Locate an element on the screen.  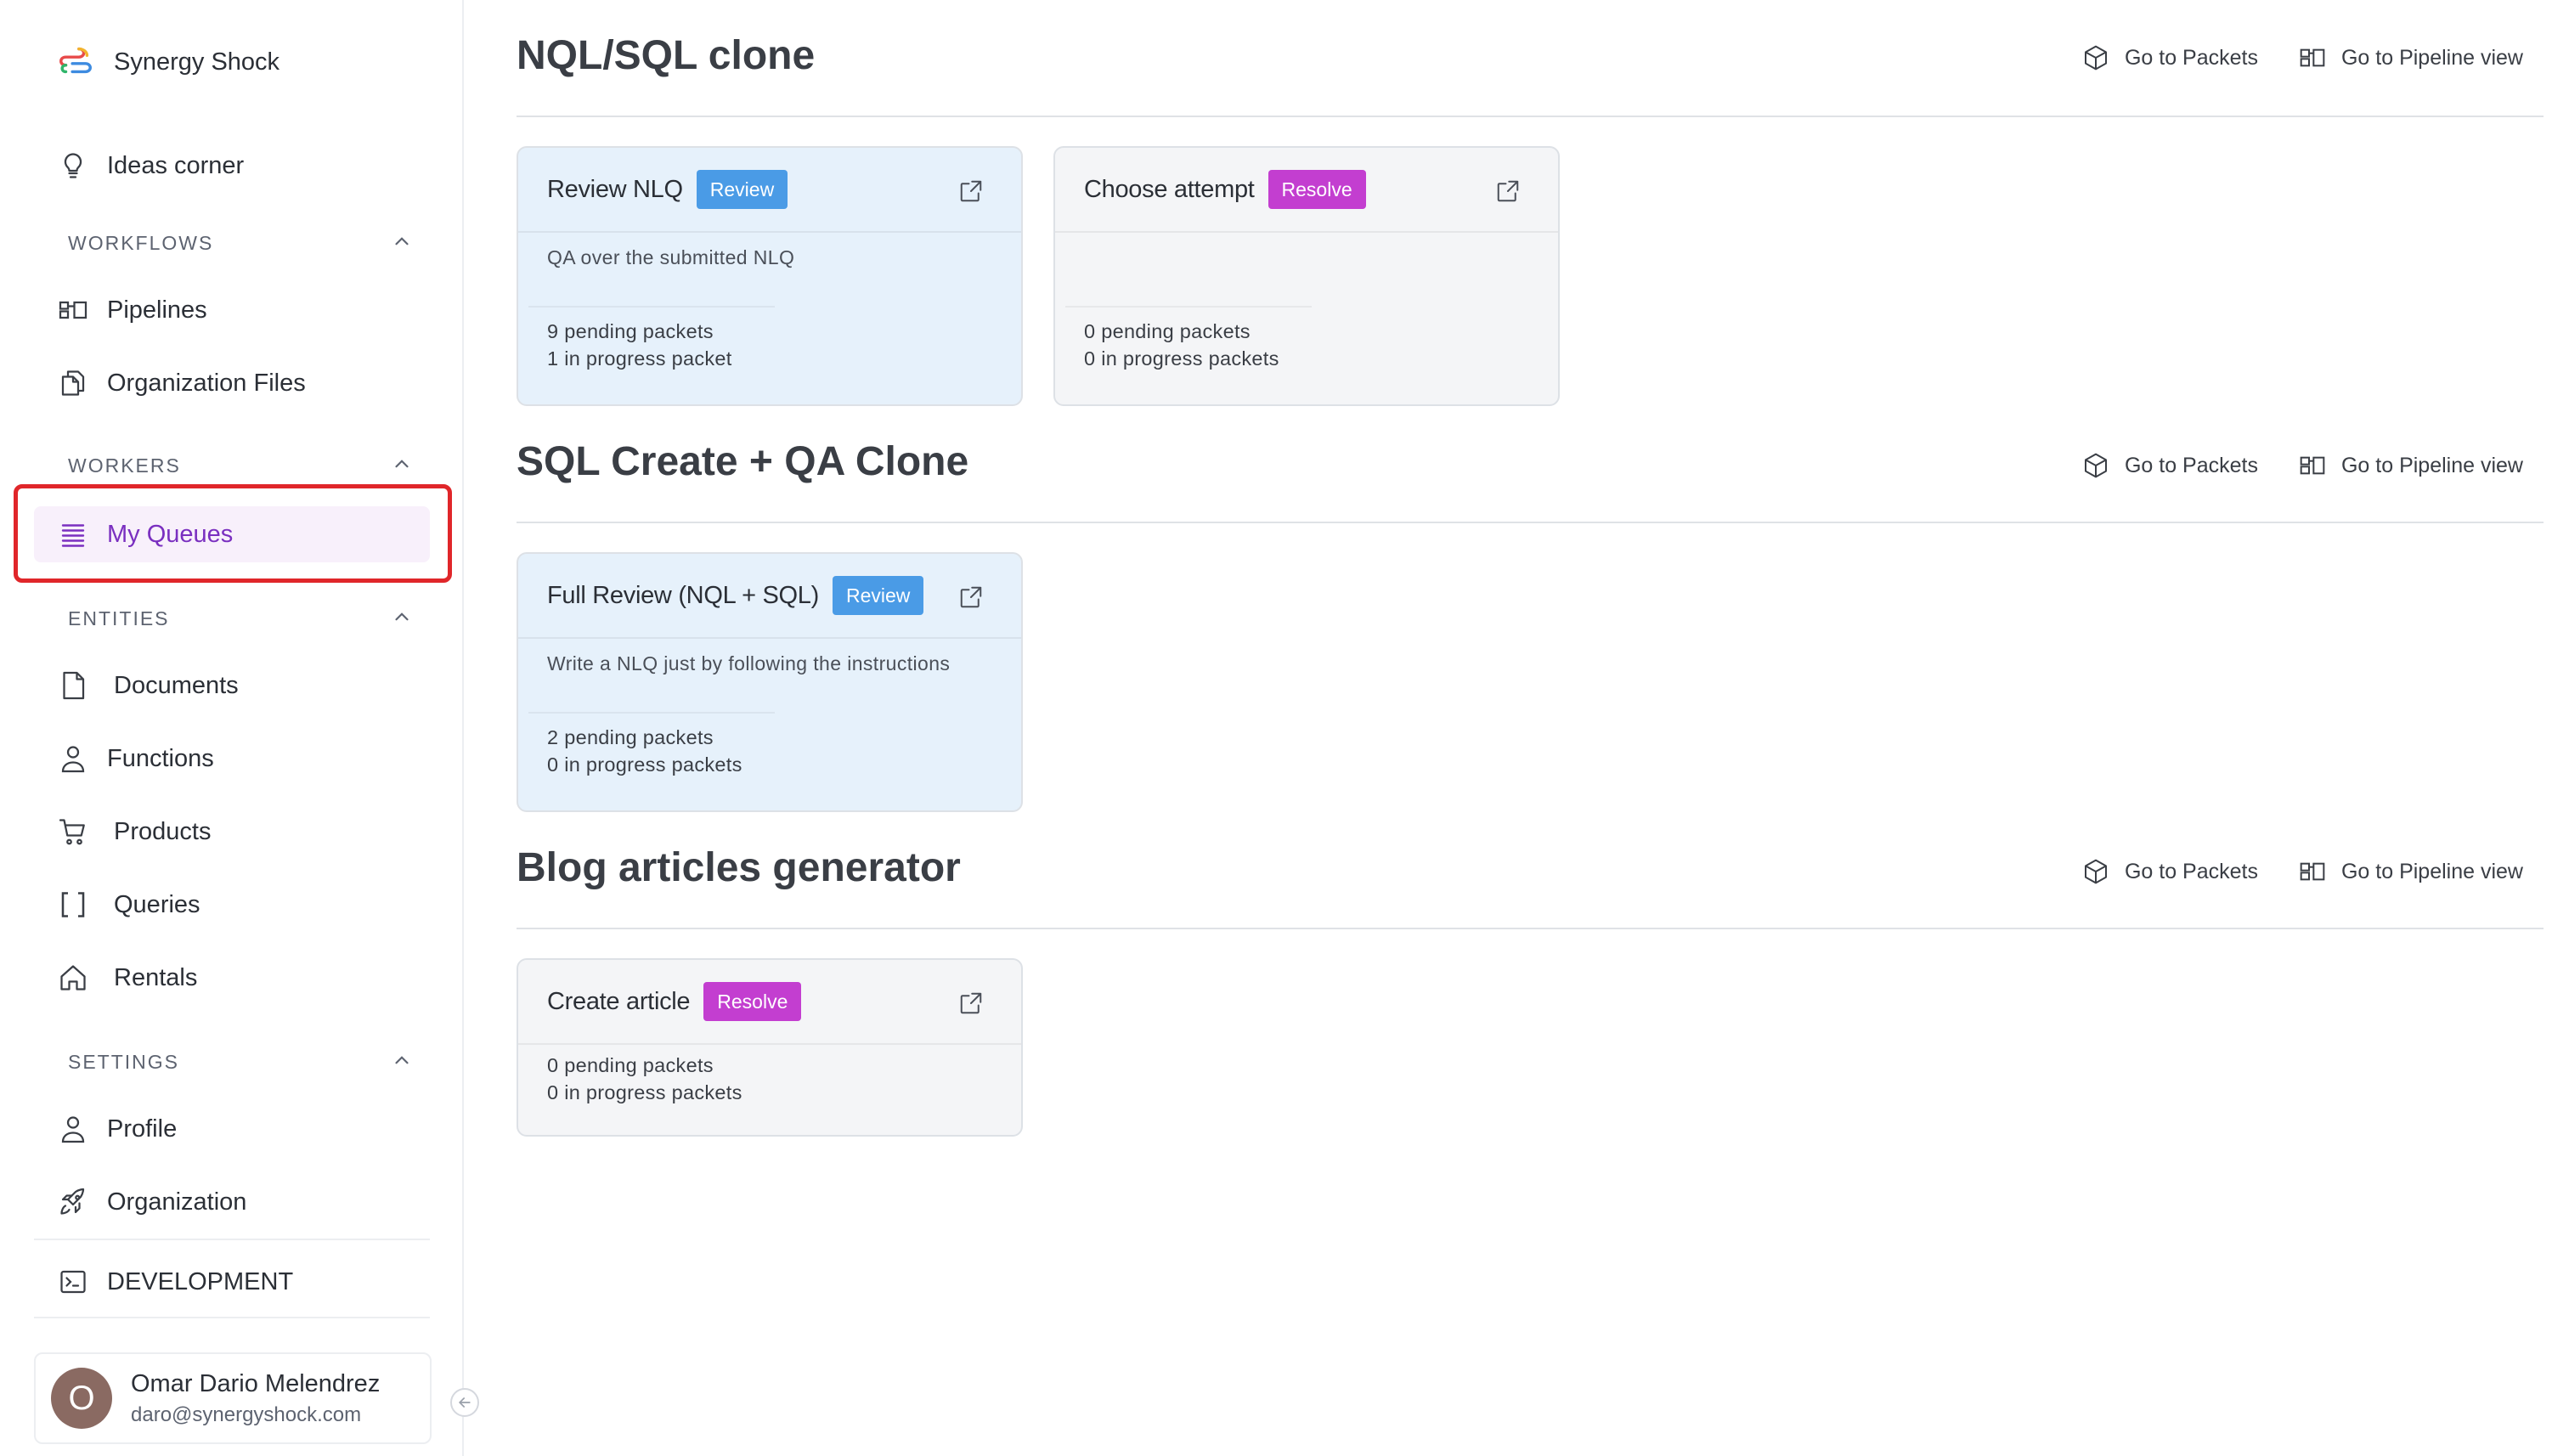
queue-card-title: Choose attempt is located at coordinates (1170, 189).